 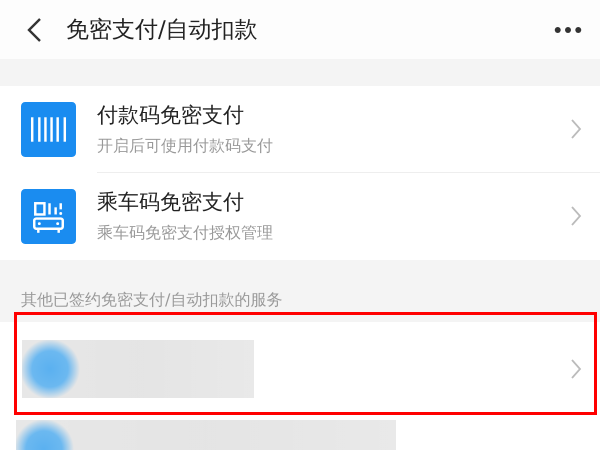 I want to click on more-icon, so click(x=568, y=30).